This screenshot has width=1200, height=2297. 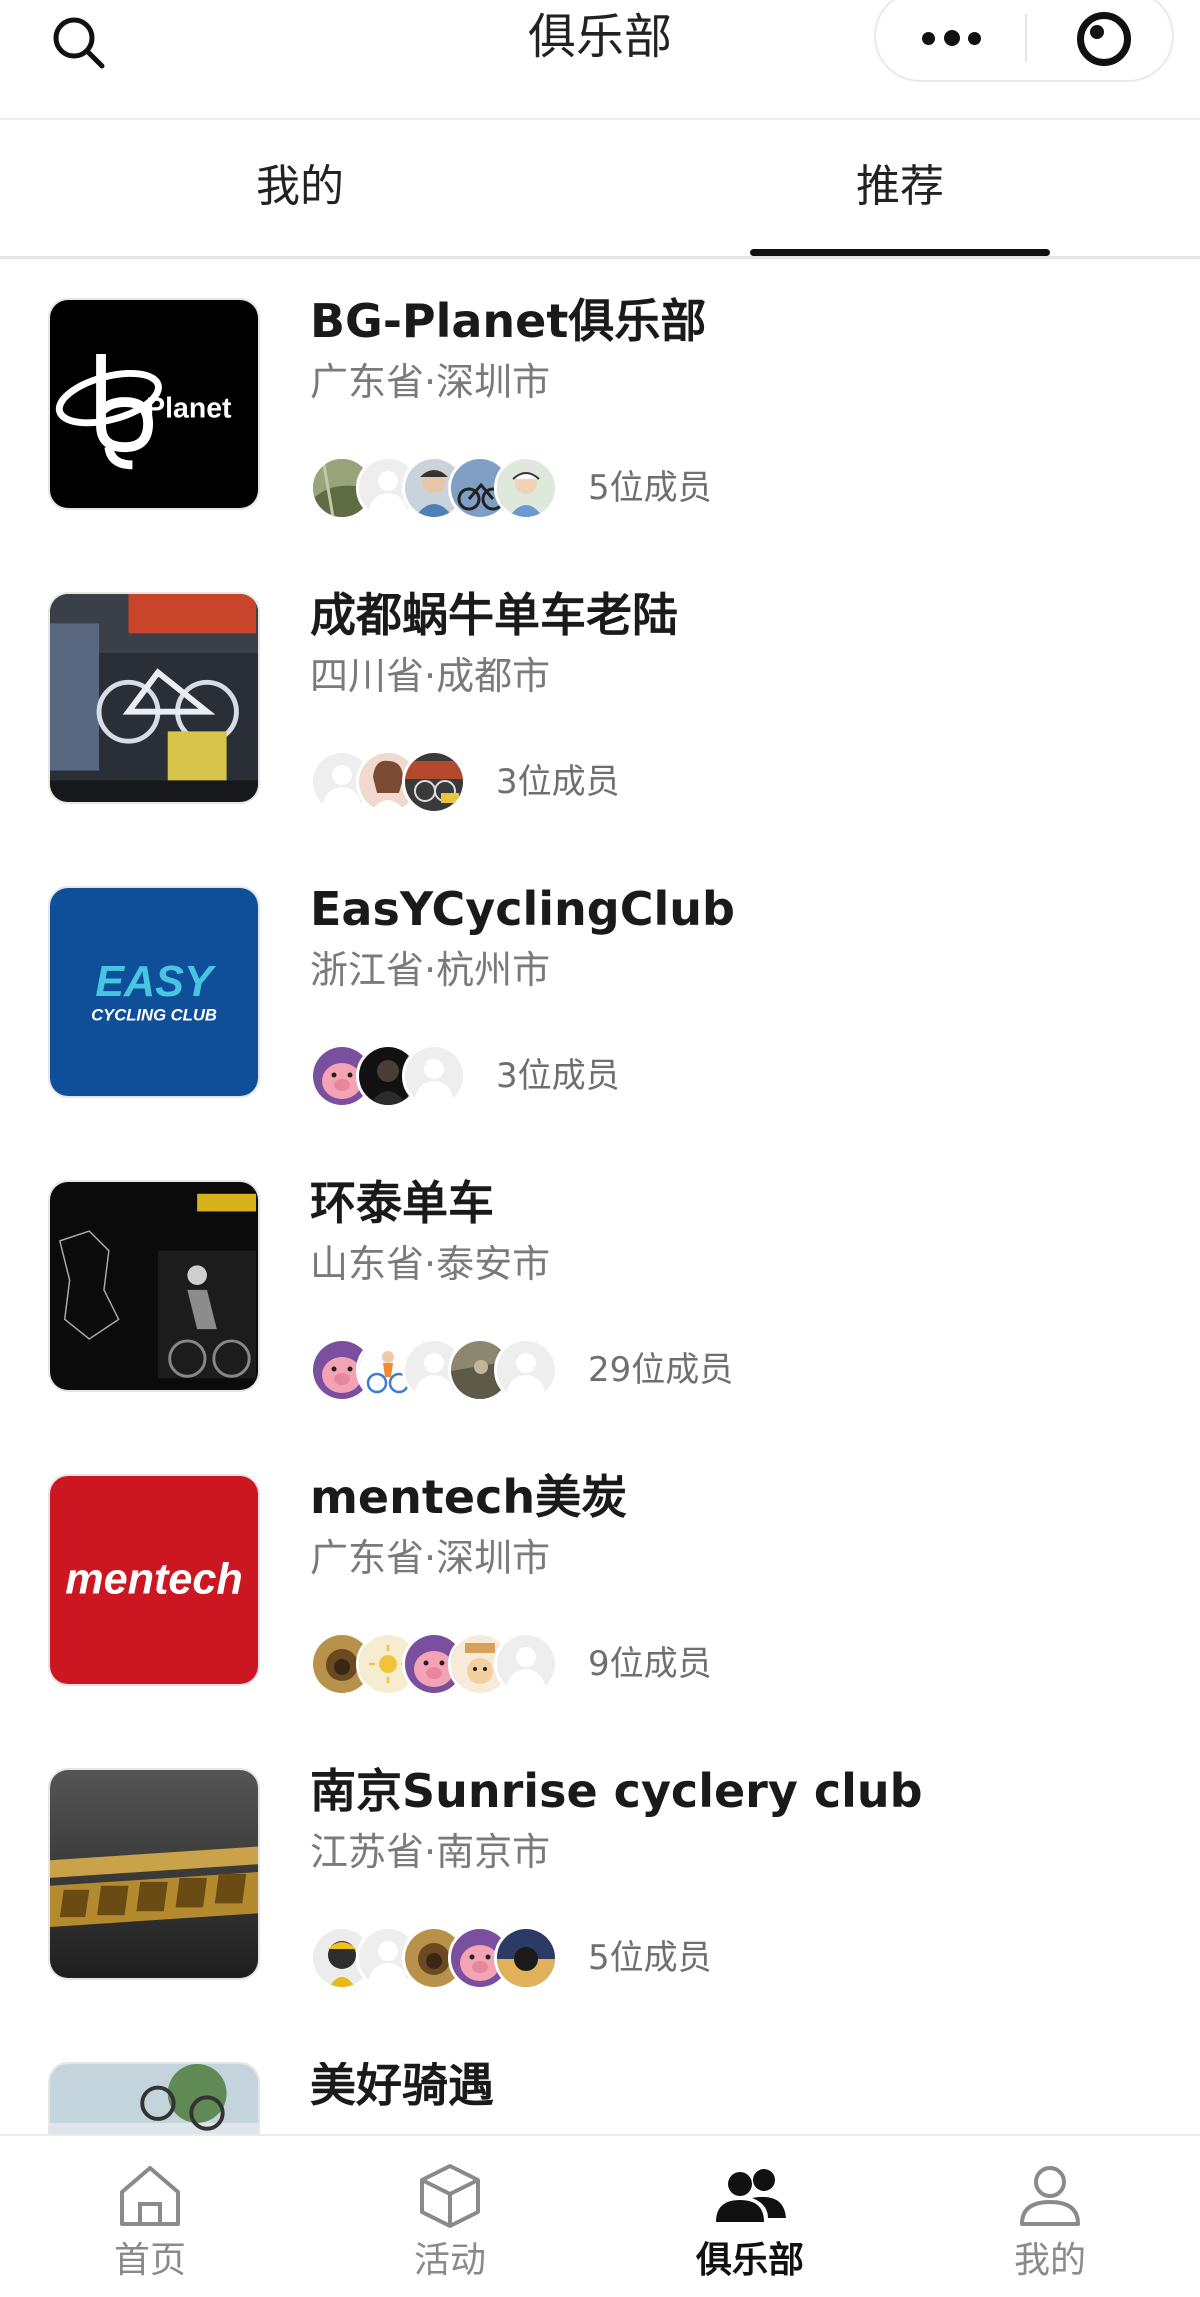 I want to click on nav-clubs-label: 俱乐部, so click(x=749, y=2260).